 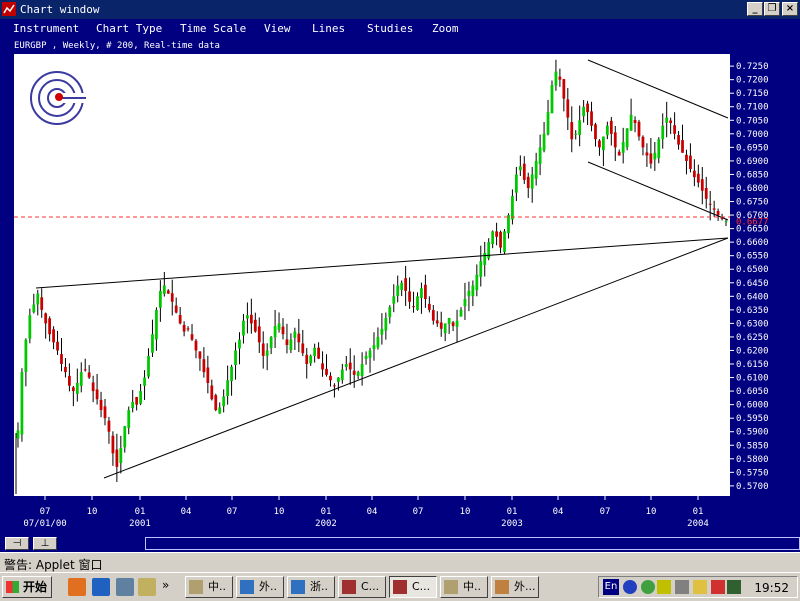 What do you see at coordinates (326, 524) in the screenshot?
I see `x-major-label: 2002` at bounding box center [326, 524].